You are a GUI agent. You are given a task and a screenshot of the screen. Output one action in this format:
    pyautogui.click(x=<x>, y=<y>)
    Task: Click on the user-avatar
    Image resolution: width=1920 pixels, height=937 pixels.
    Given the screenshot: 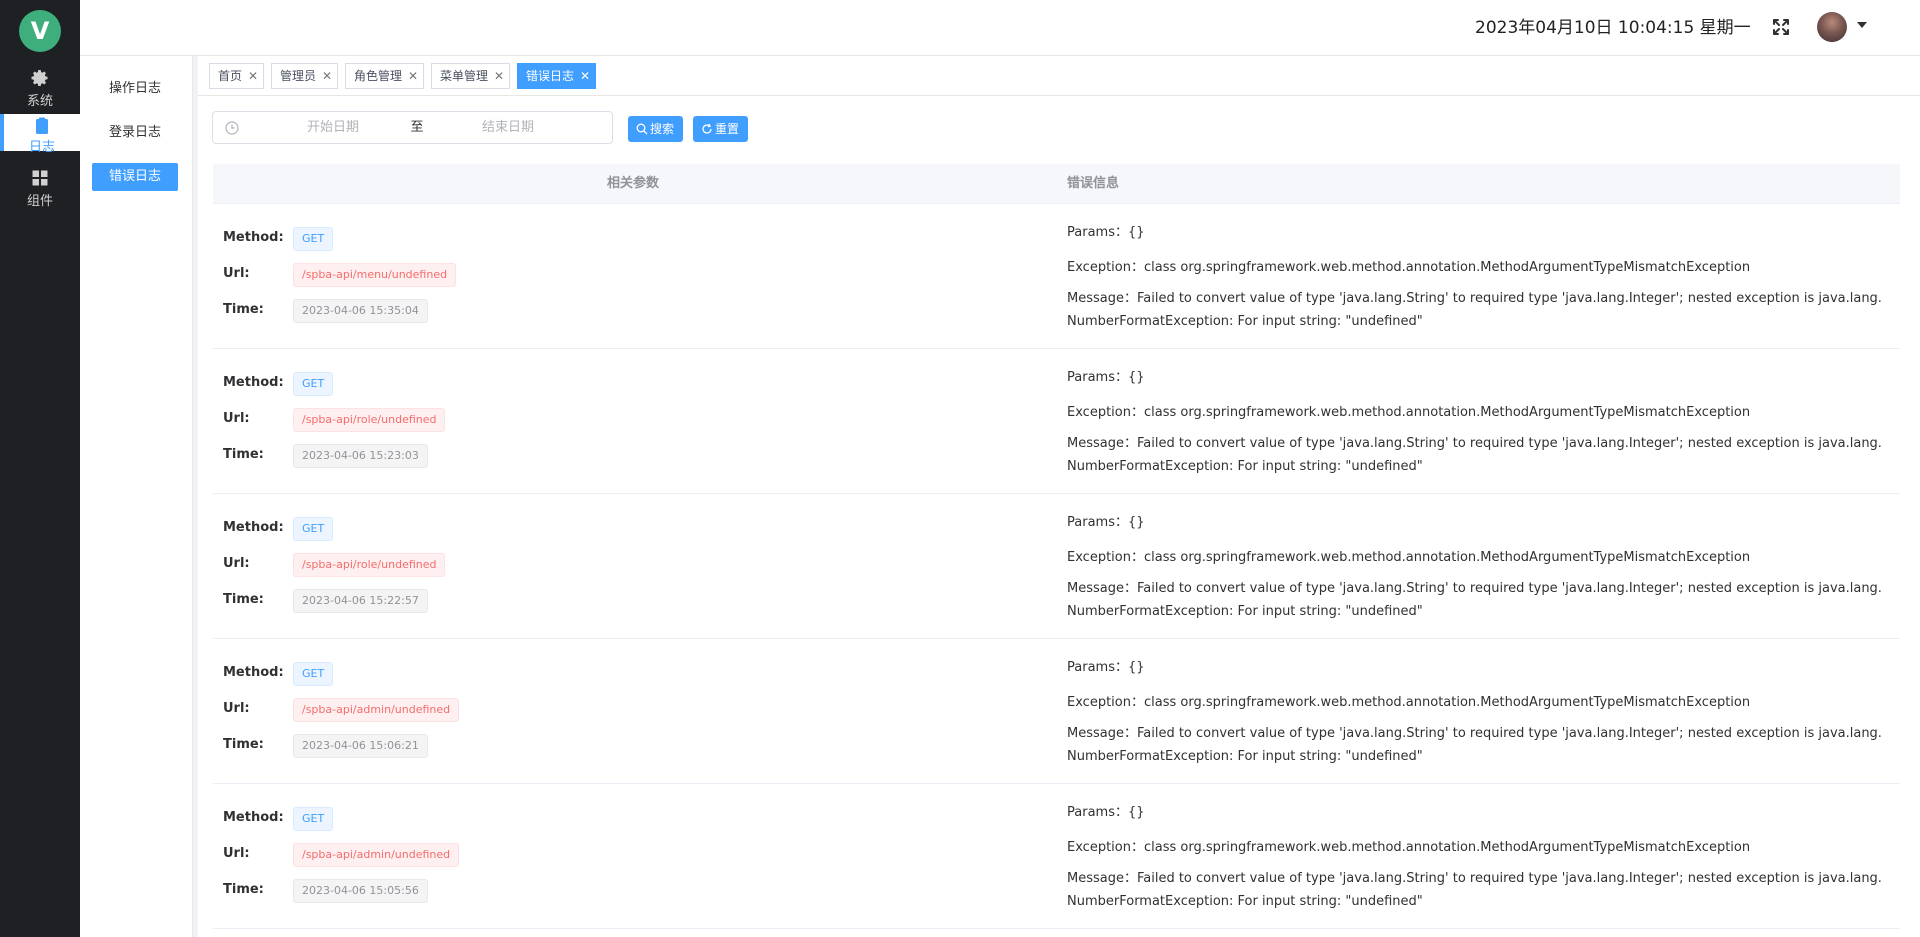 What is the action you would take?
    pyautogui.click(x=1832, y=27)
    